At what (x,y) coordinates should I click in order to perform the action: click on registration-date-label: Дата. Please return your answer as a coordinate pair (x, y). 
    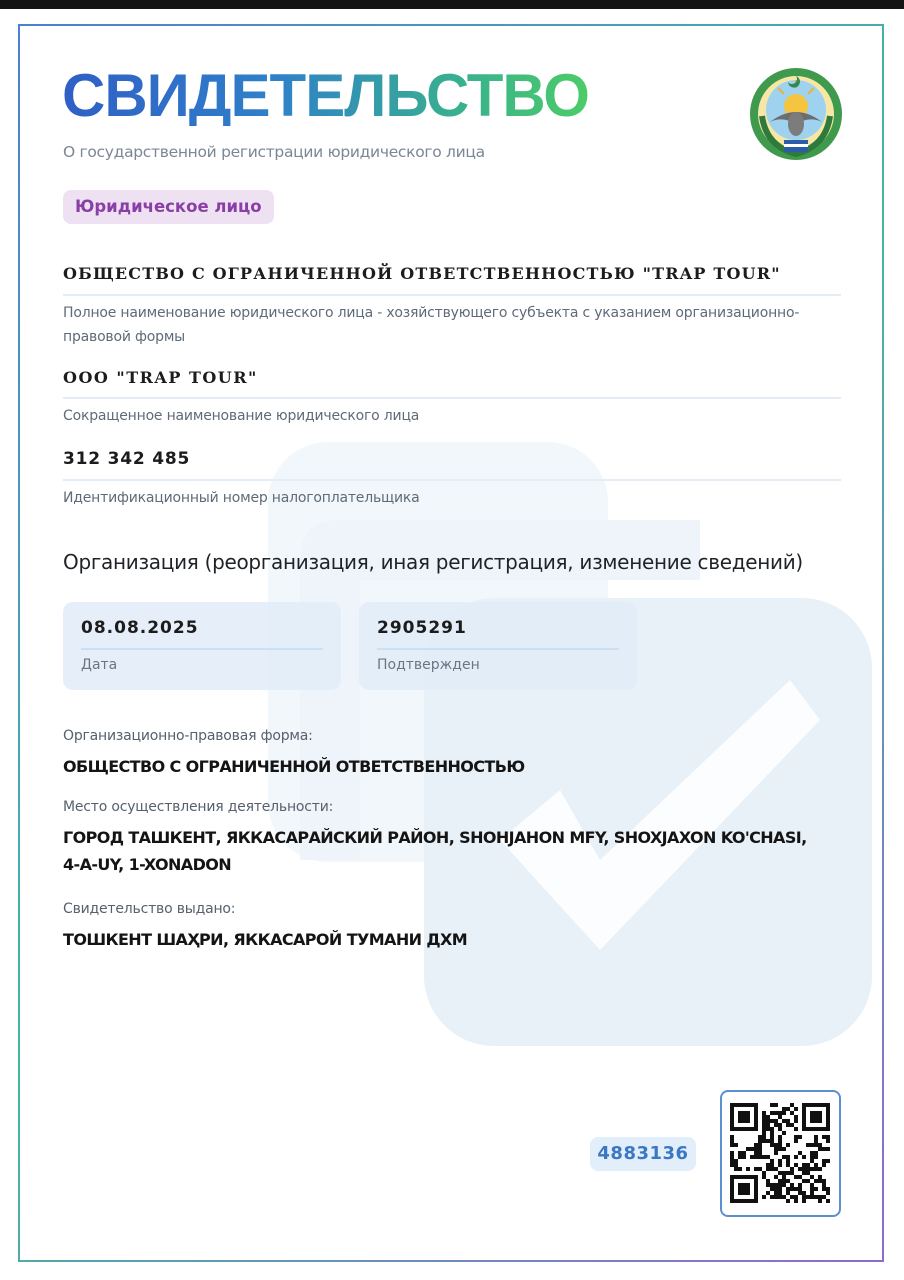
    Looking at the image, I should click on (99, 665).